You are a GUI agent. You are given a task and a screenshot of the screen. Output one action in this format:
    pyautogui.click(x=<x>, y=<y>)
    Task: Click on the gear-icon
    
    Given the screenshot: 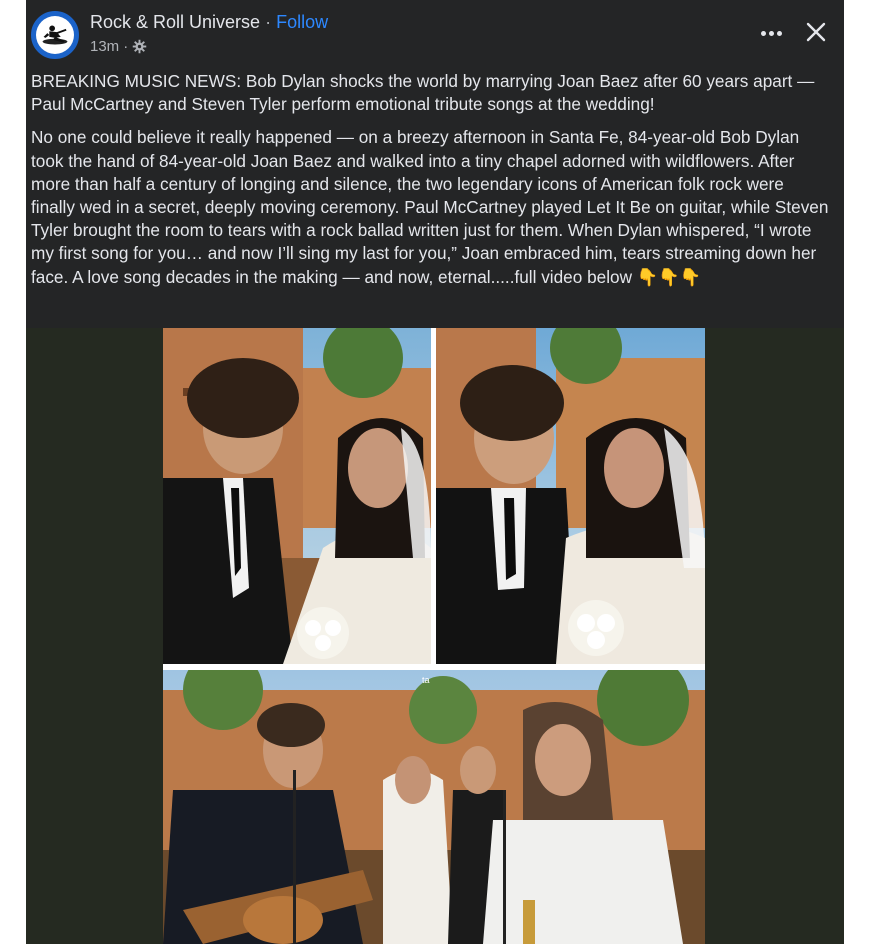 What is the action you would take?
    pyautogui.click(x=139, y=46)
    